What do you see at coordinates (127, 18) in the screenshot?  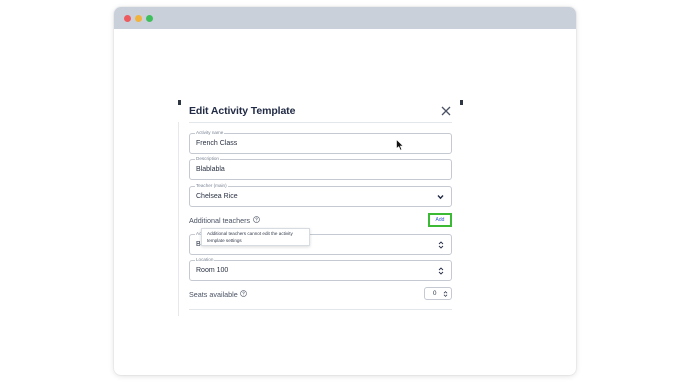 I see `close-dot` at bounding box center [127, 18].